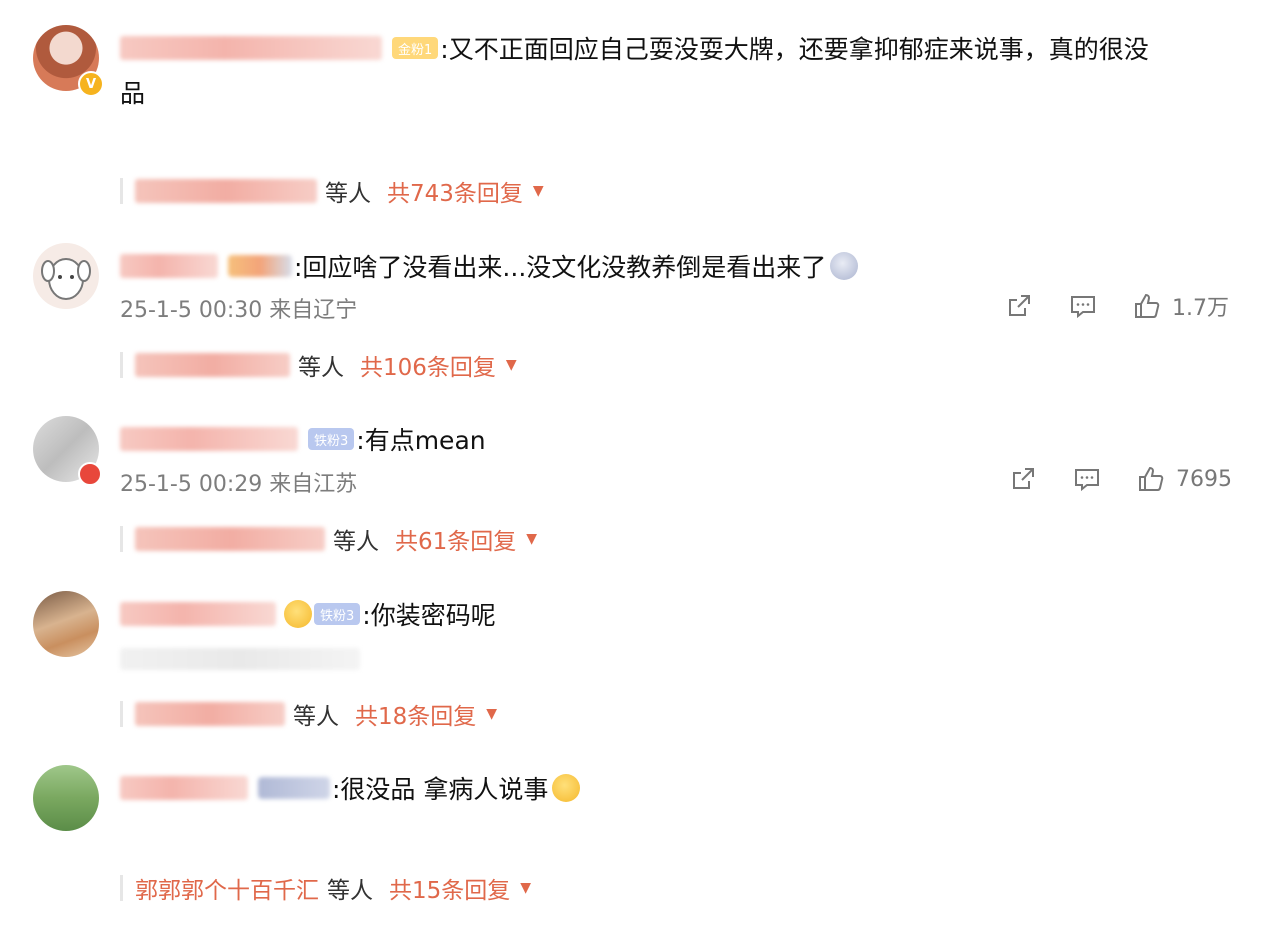 The image size is (1264, 934). Describe the element at coordinates (133, 93) in the screenshot. I see `comment-text-continued: 品` at that location.